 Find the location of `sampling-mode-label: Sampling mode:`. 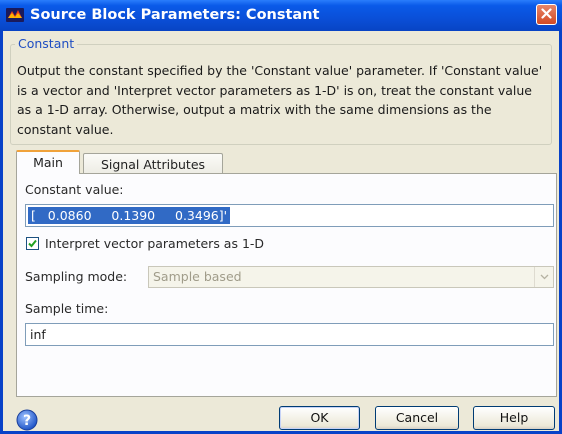

sampling-mode-label: Sampling mode: is located at coordinates (76, 276).